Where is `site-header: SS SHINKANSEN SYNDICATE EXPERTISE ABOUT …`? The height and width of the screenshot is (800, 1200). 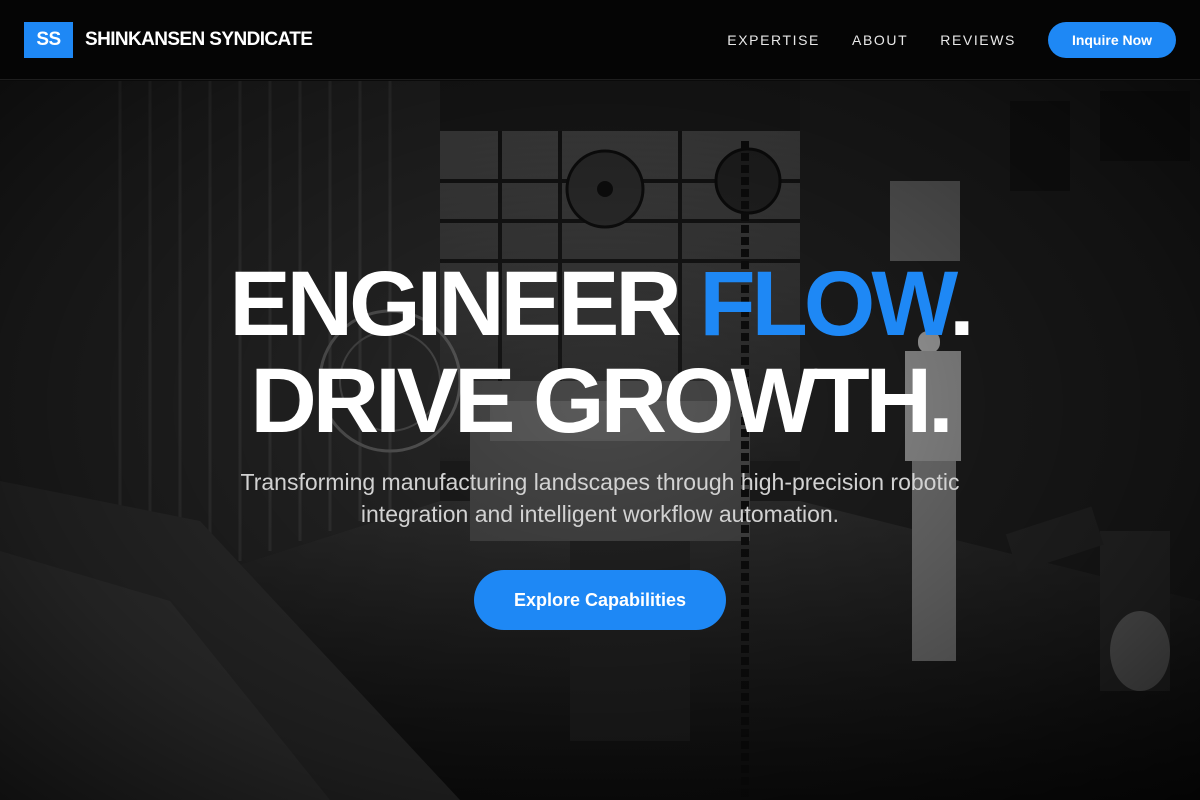
site-header: SS SHINKANSEN SYNDICATE EXPERTISE ABOUT … is located at coordinates (600, 40).